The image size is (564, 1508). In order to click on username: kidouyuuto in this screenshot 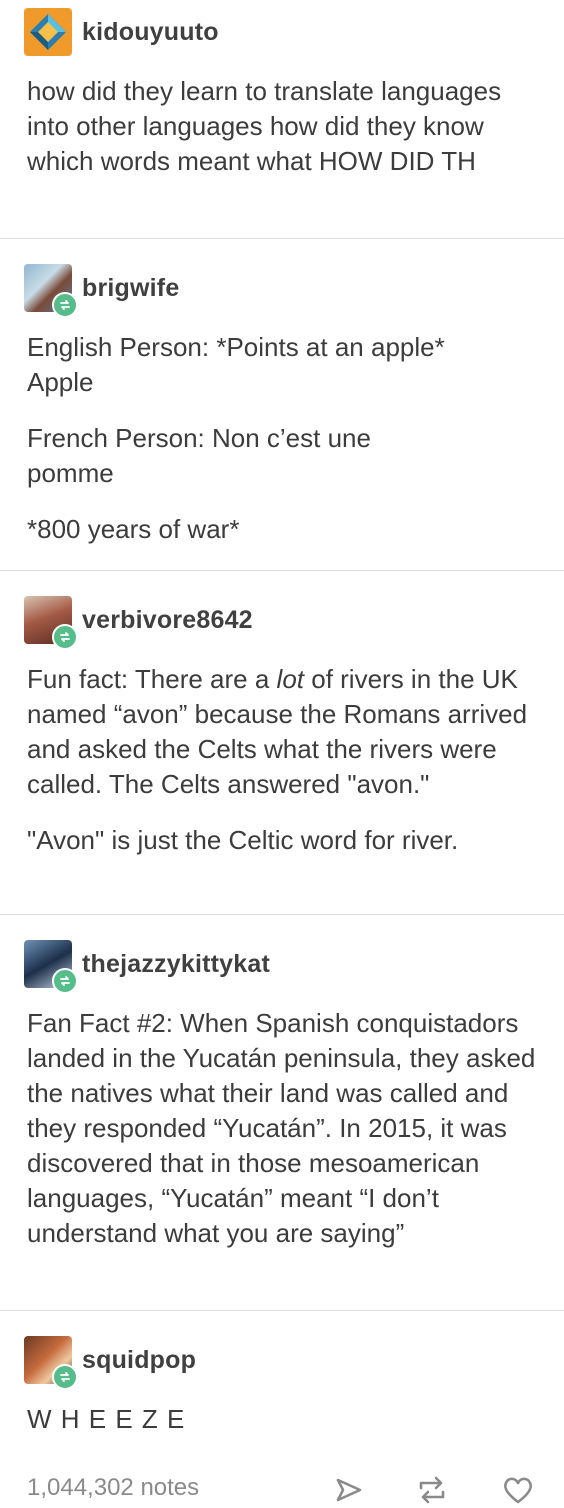, I will do `click(150, 32)`.